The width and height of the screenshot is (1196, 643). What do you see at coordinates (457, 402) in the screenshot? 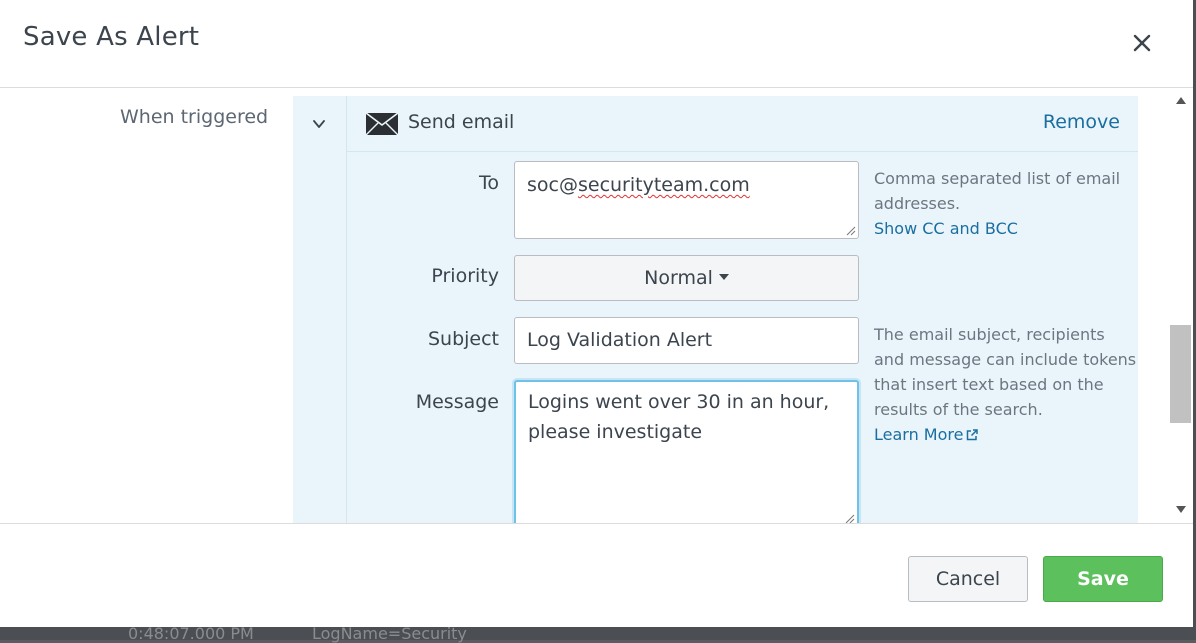
I see `message-label: Message` at bounding box center [457, 402].